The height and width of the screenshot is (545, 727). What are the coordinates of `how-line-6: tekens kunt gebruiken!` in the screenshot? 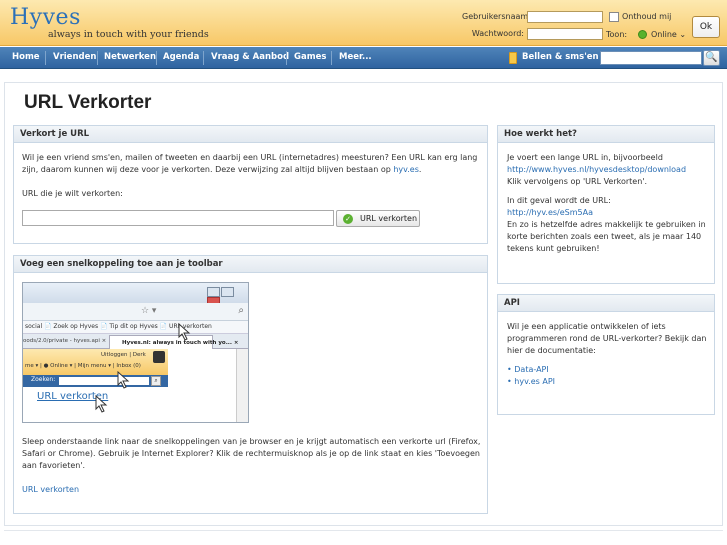 It's located at (553, 248).